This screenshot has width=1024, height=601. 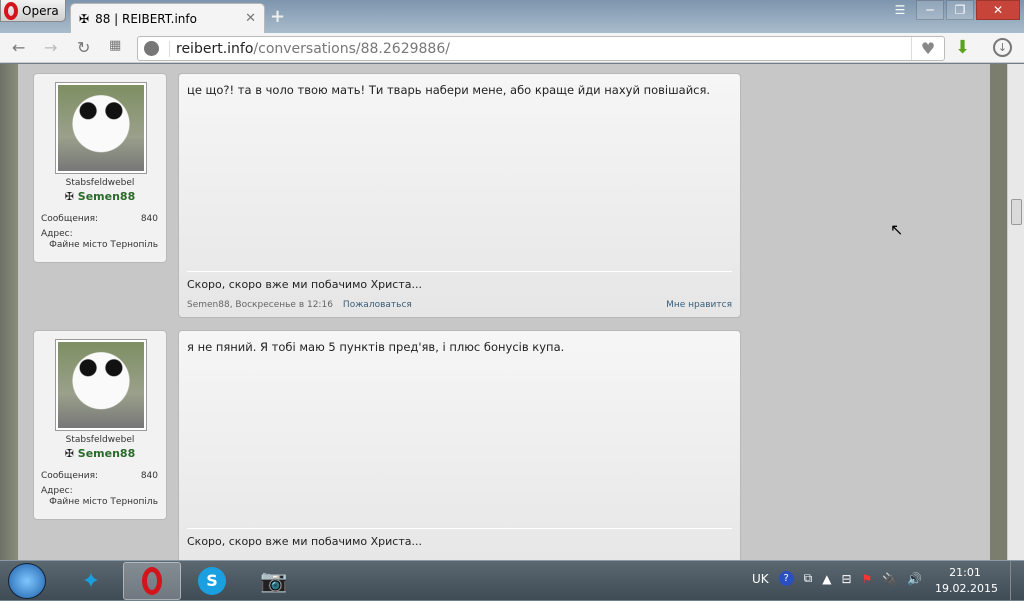 I want to click on taskbar: ✦ S 📷 UK ? ⧉ ▲ ⊟ ⚑ 🔌 🔊 21:01 19.02.2015, so click(x=512, y=580).